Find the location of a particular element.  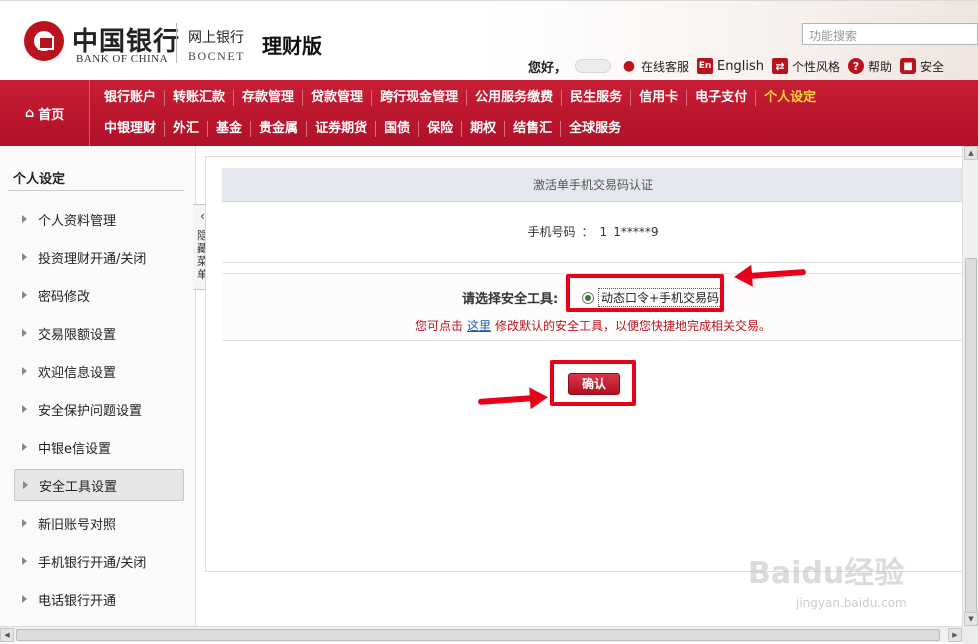

scroll-up-icon: ▲ is located at coordinates (971, 153).